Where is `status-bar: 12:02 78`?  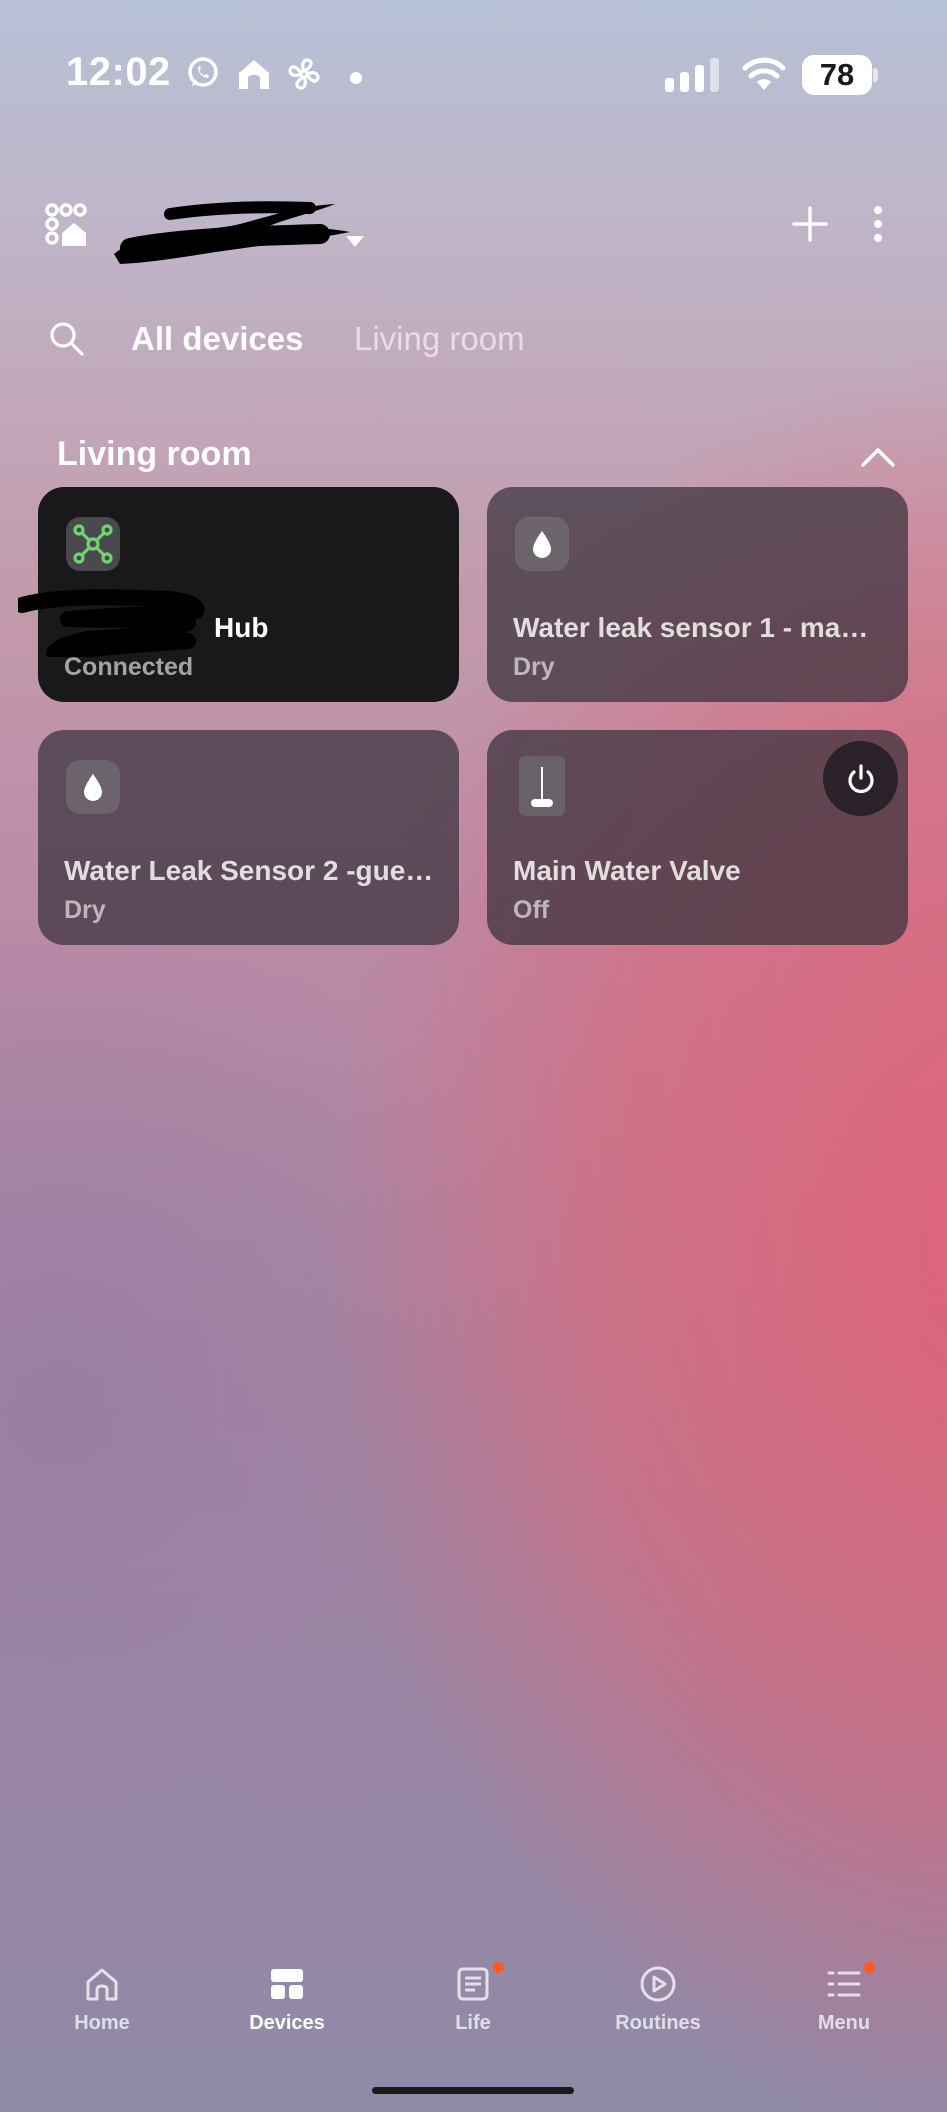
status-bar: 12:02 78 is located at coordinates (473, 75).